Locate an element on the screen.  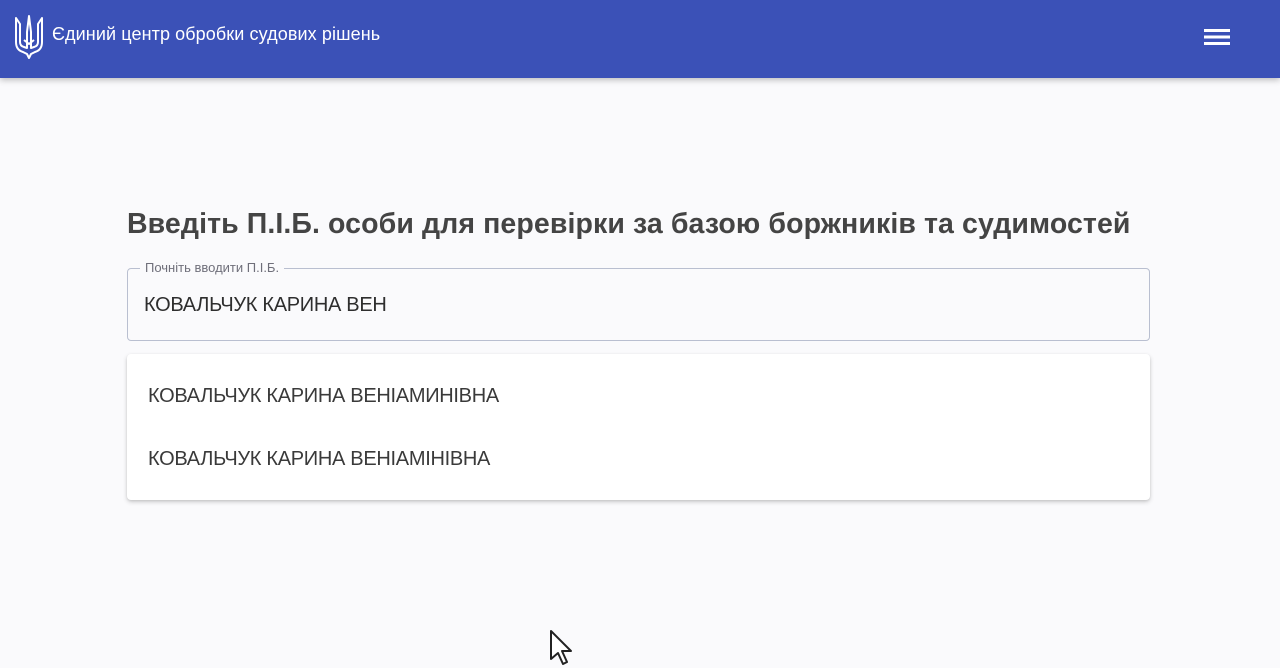
menu-button is located at coordinates (1217, 37).